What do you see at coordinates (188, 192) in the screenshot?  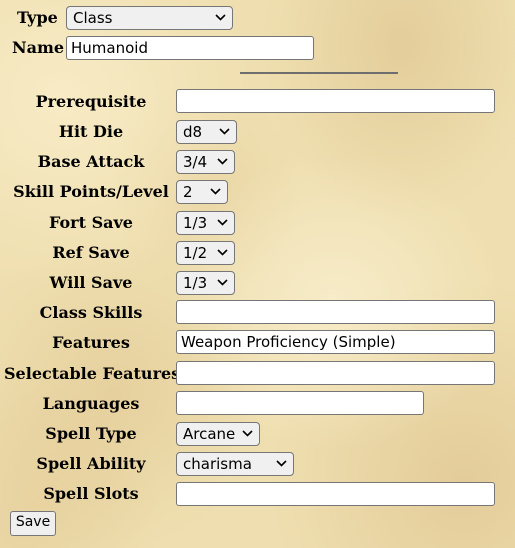 I see `skill-points-value: 2` at bounding box center [188, 192].